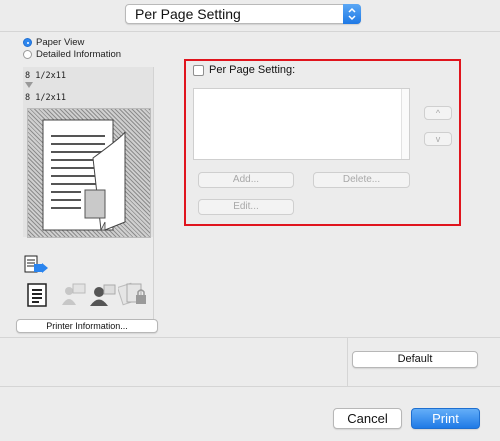  What do you see at coordinates (438, 139) in the screenshot?
I see `move-down-button: v` at bounding box center [438, 139].